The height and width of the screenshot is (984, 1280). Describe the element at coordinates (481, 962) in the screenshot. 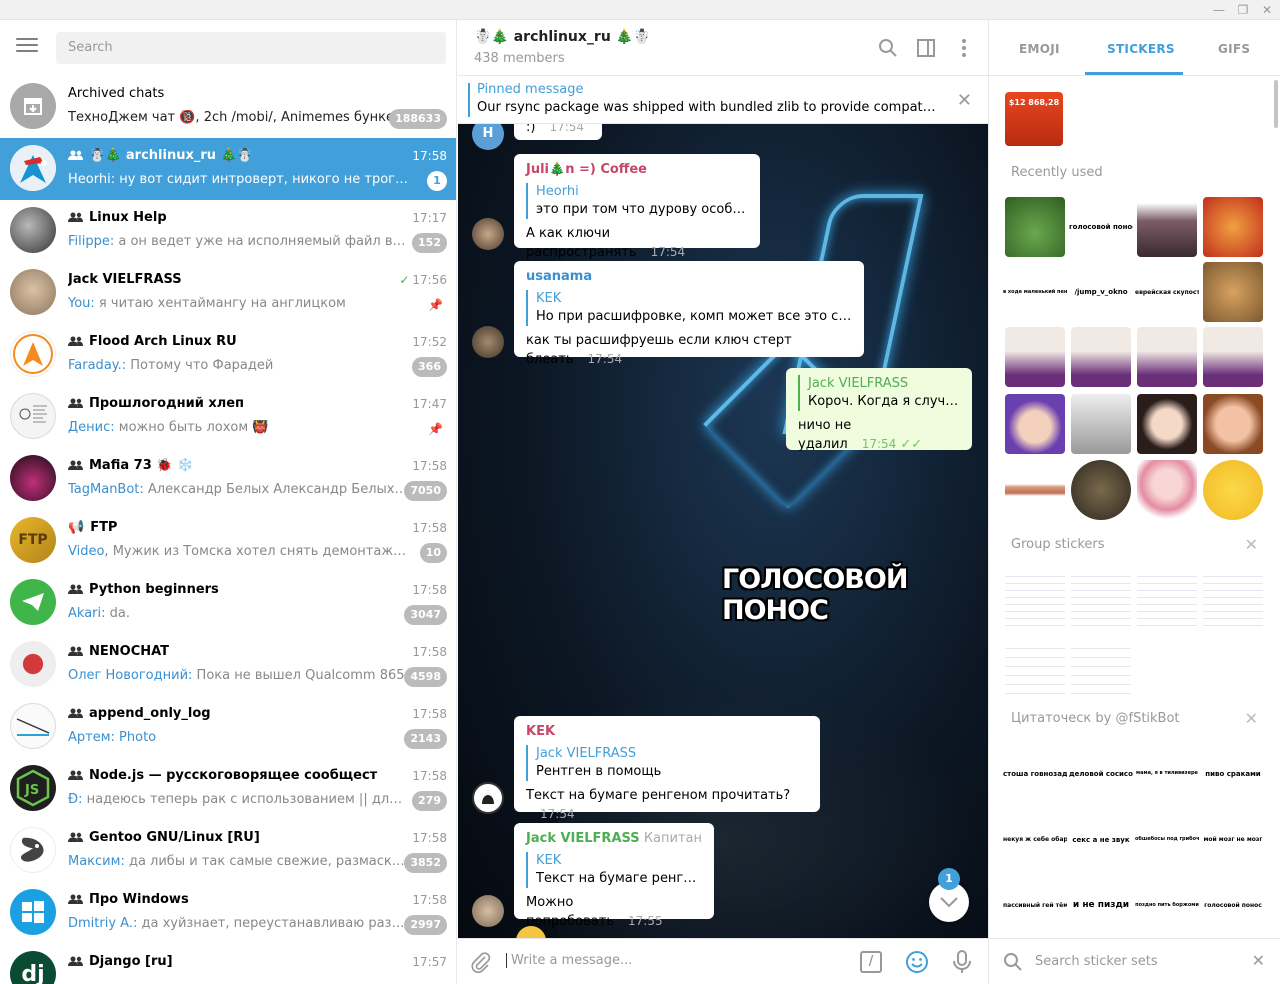

I see `attach-icon` at that location.